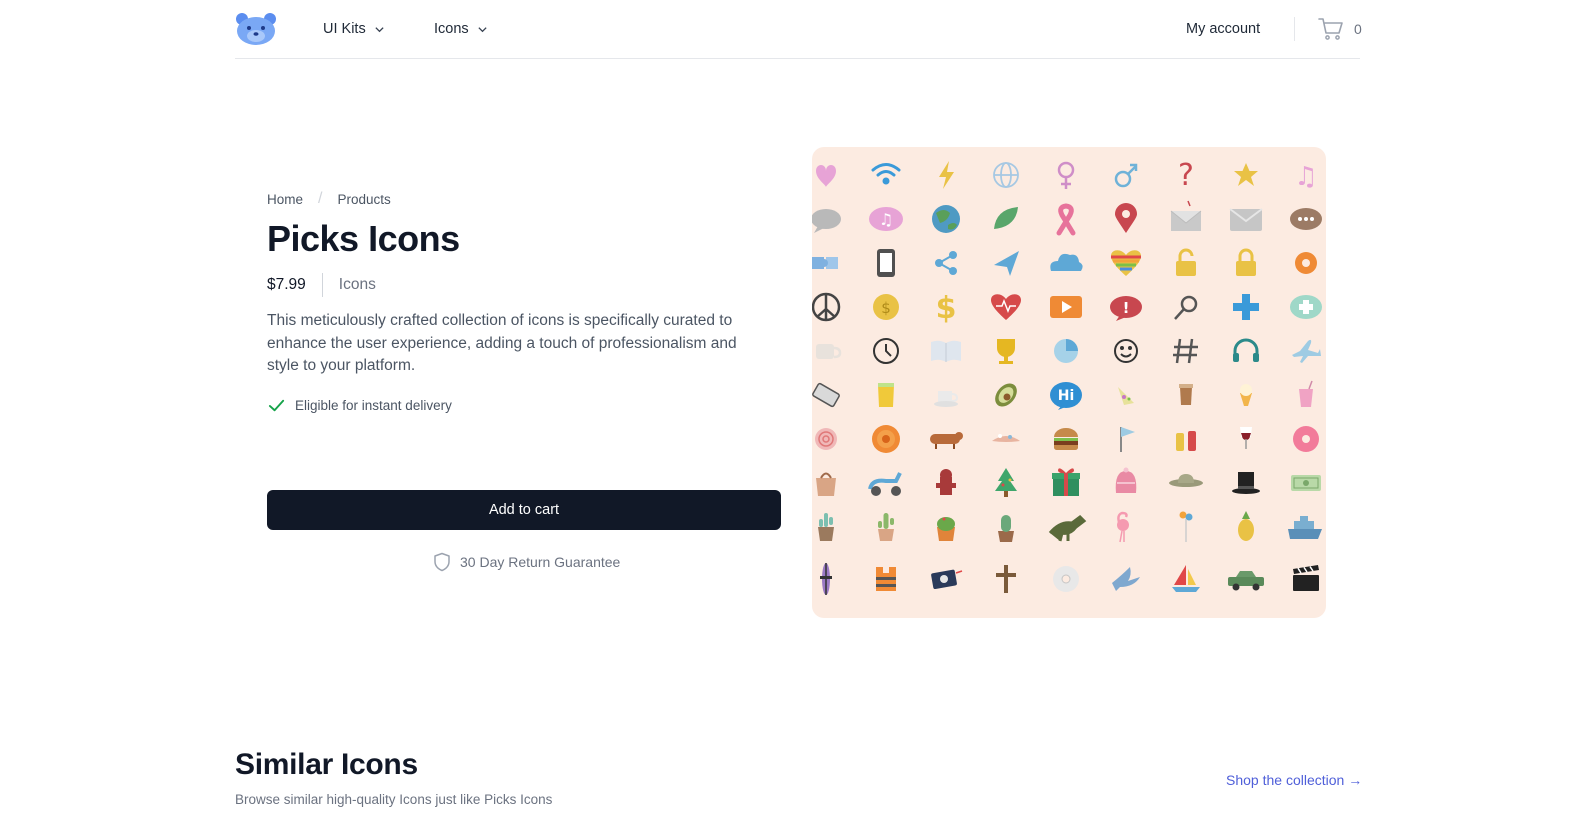 The height and width of the screenshot is (818, 1581). I want to click on shop-collection-link: Shop the collection →, so click(1294, 780).